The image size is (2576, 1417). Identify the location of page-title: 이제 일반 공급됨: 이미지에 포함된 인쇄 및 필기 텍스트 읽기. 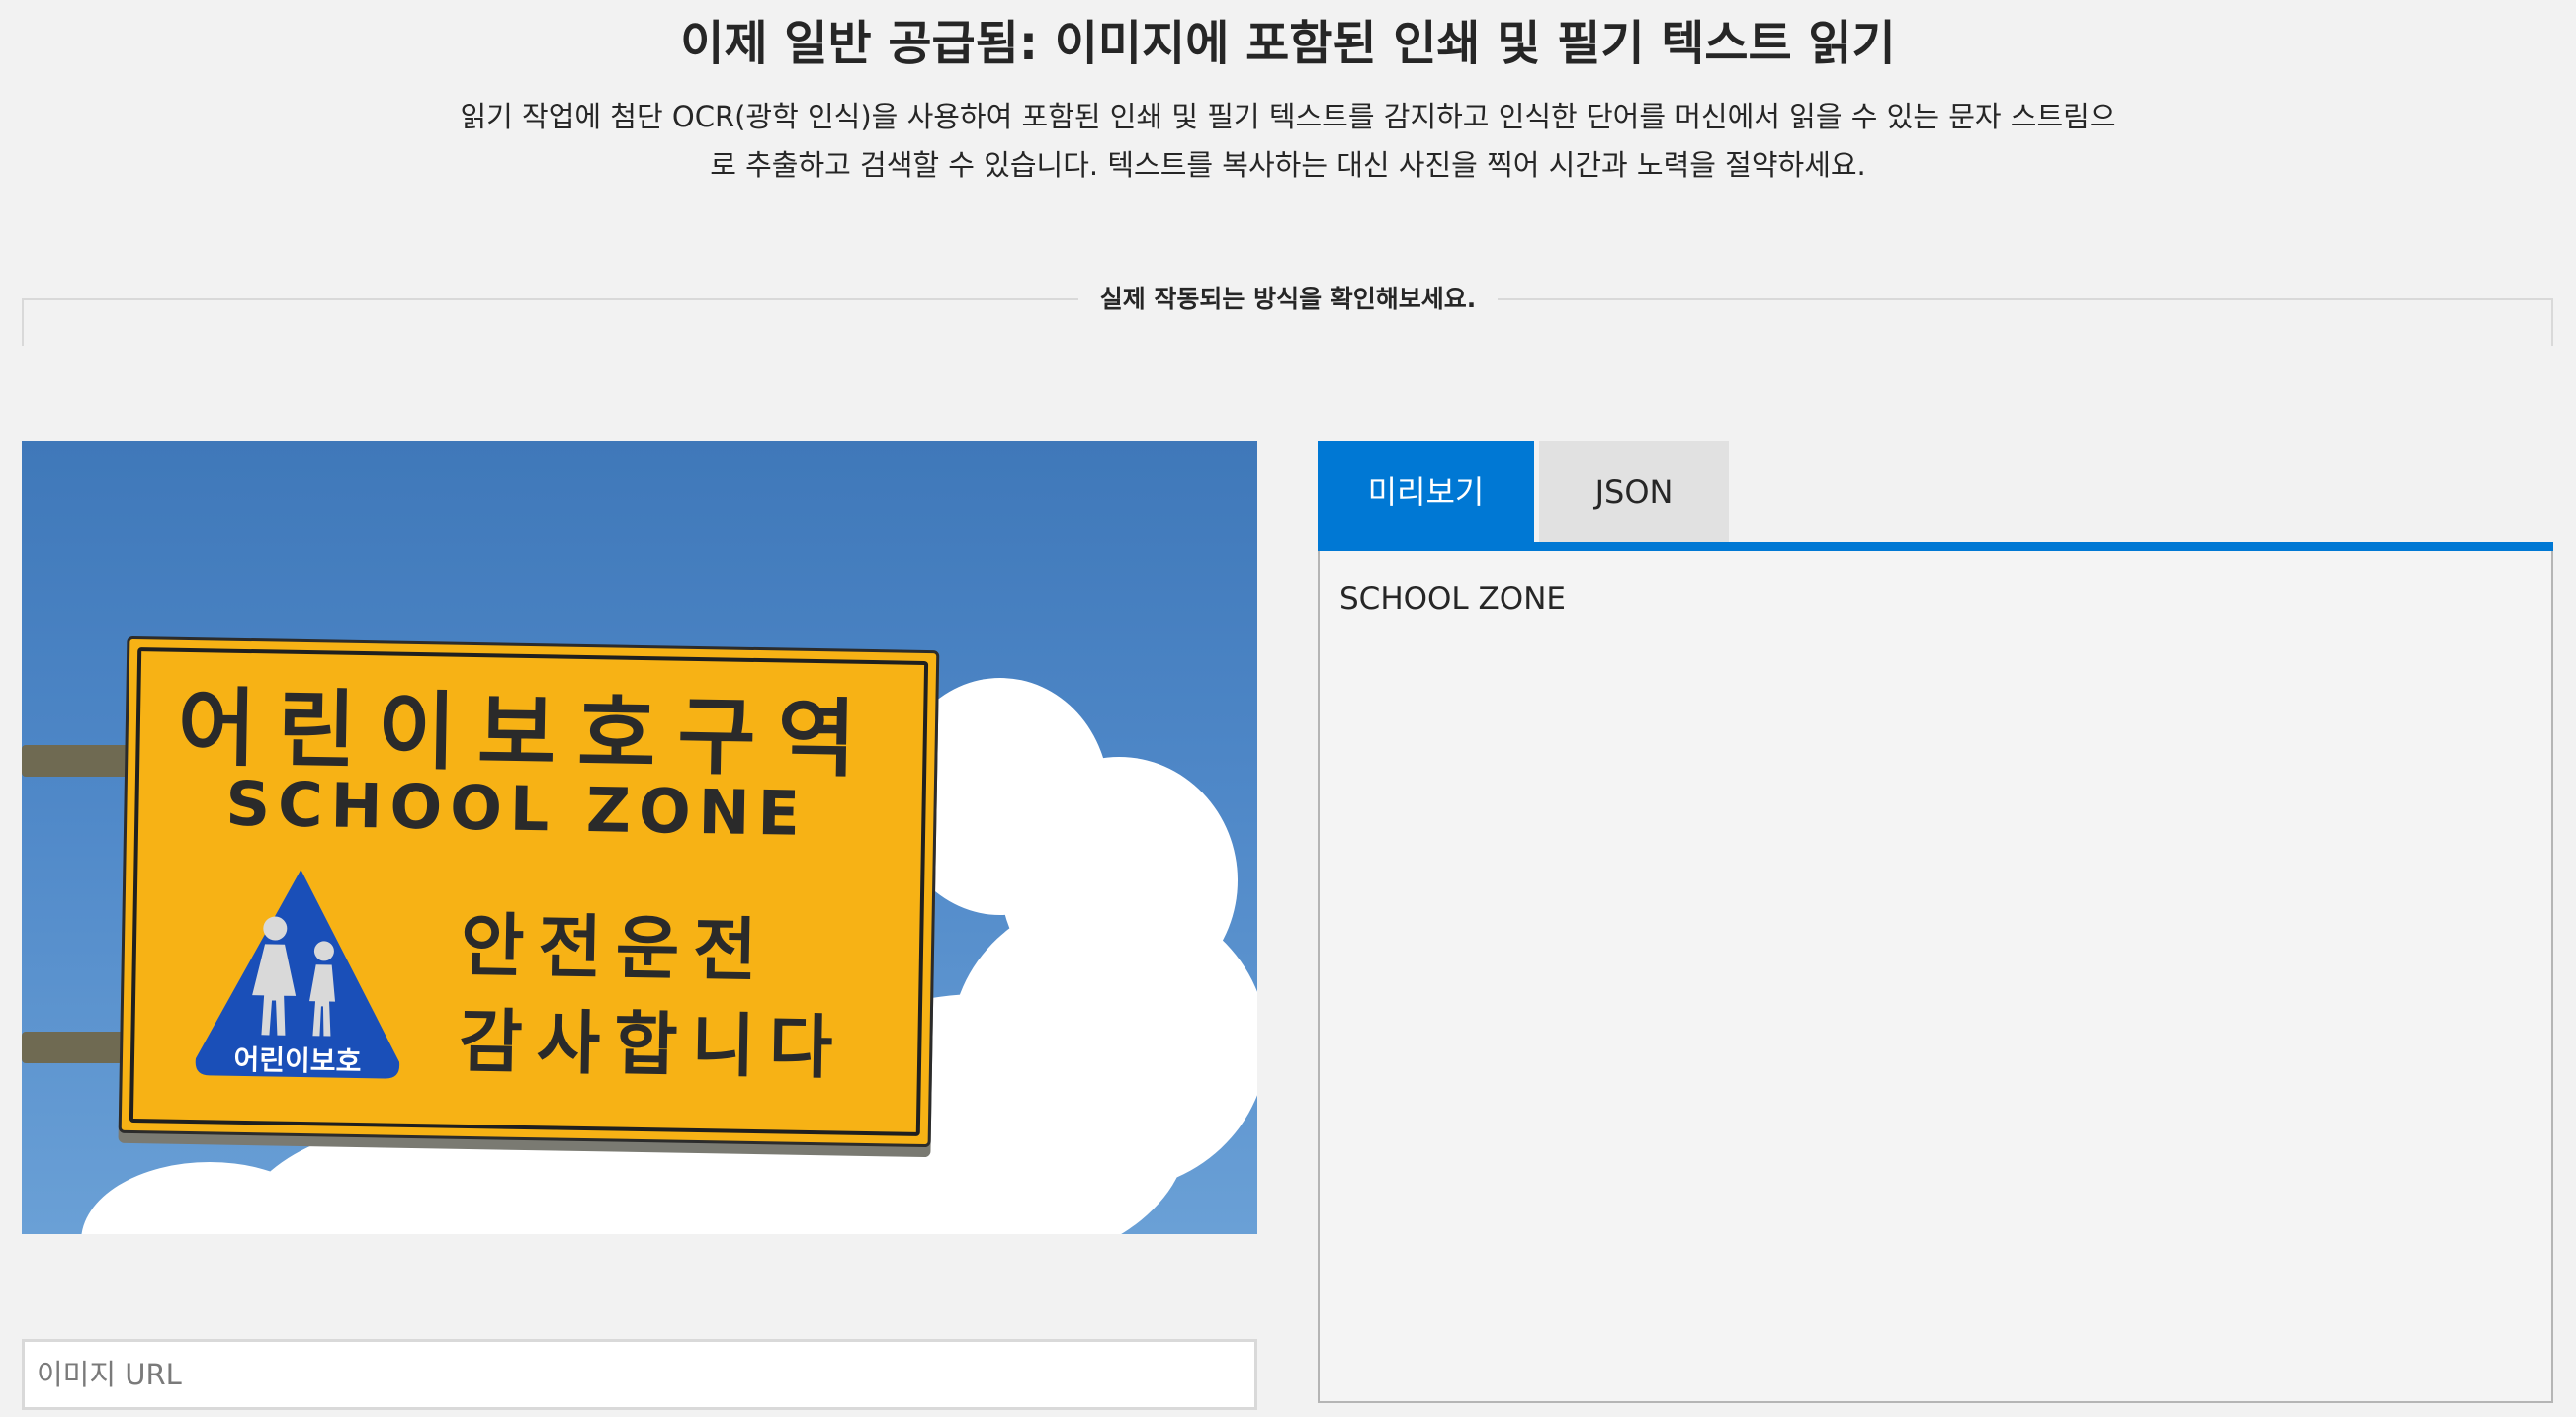
(1288, 43).